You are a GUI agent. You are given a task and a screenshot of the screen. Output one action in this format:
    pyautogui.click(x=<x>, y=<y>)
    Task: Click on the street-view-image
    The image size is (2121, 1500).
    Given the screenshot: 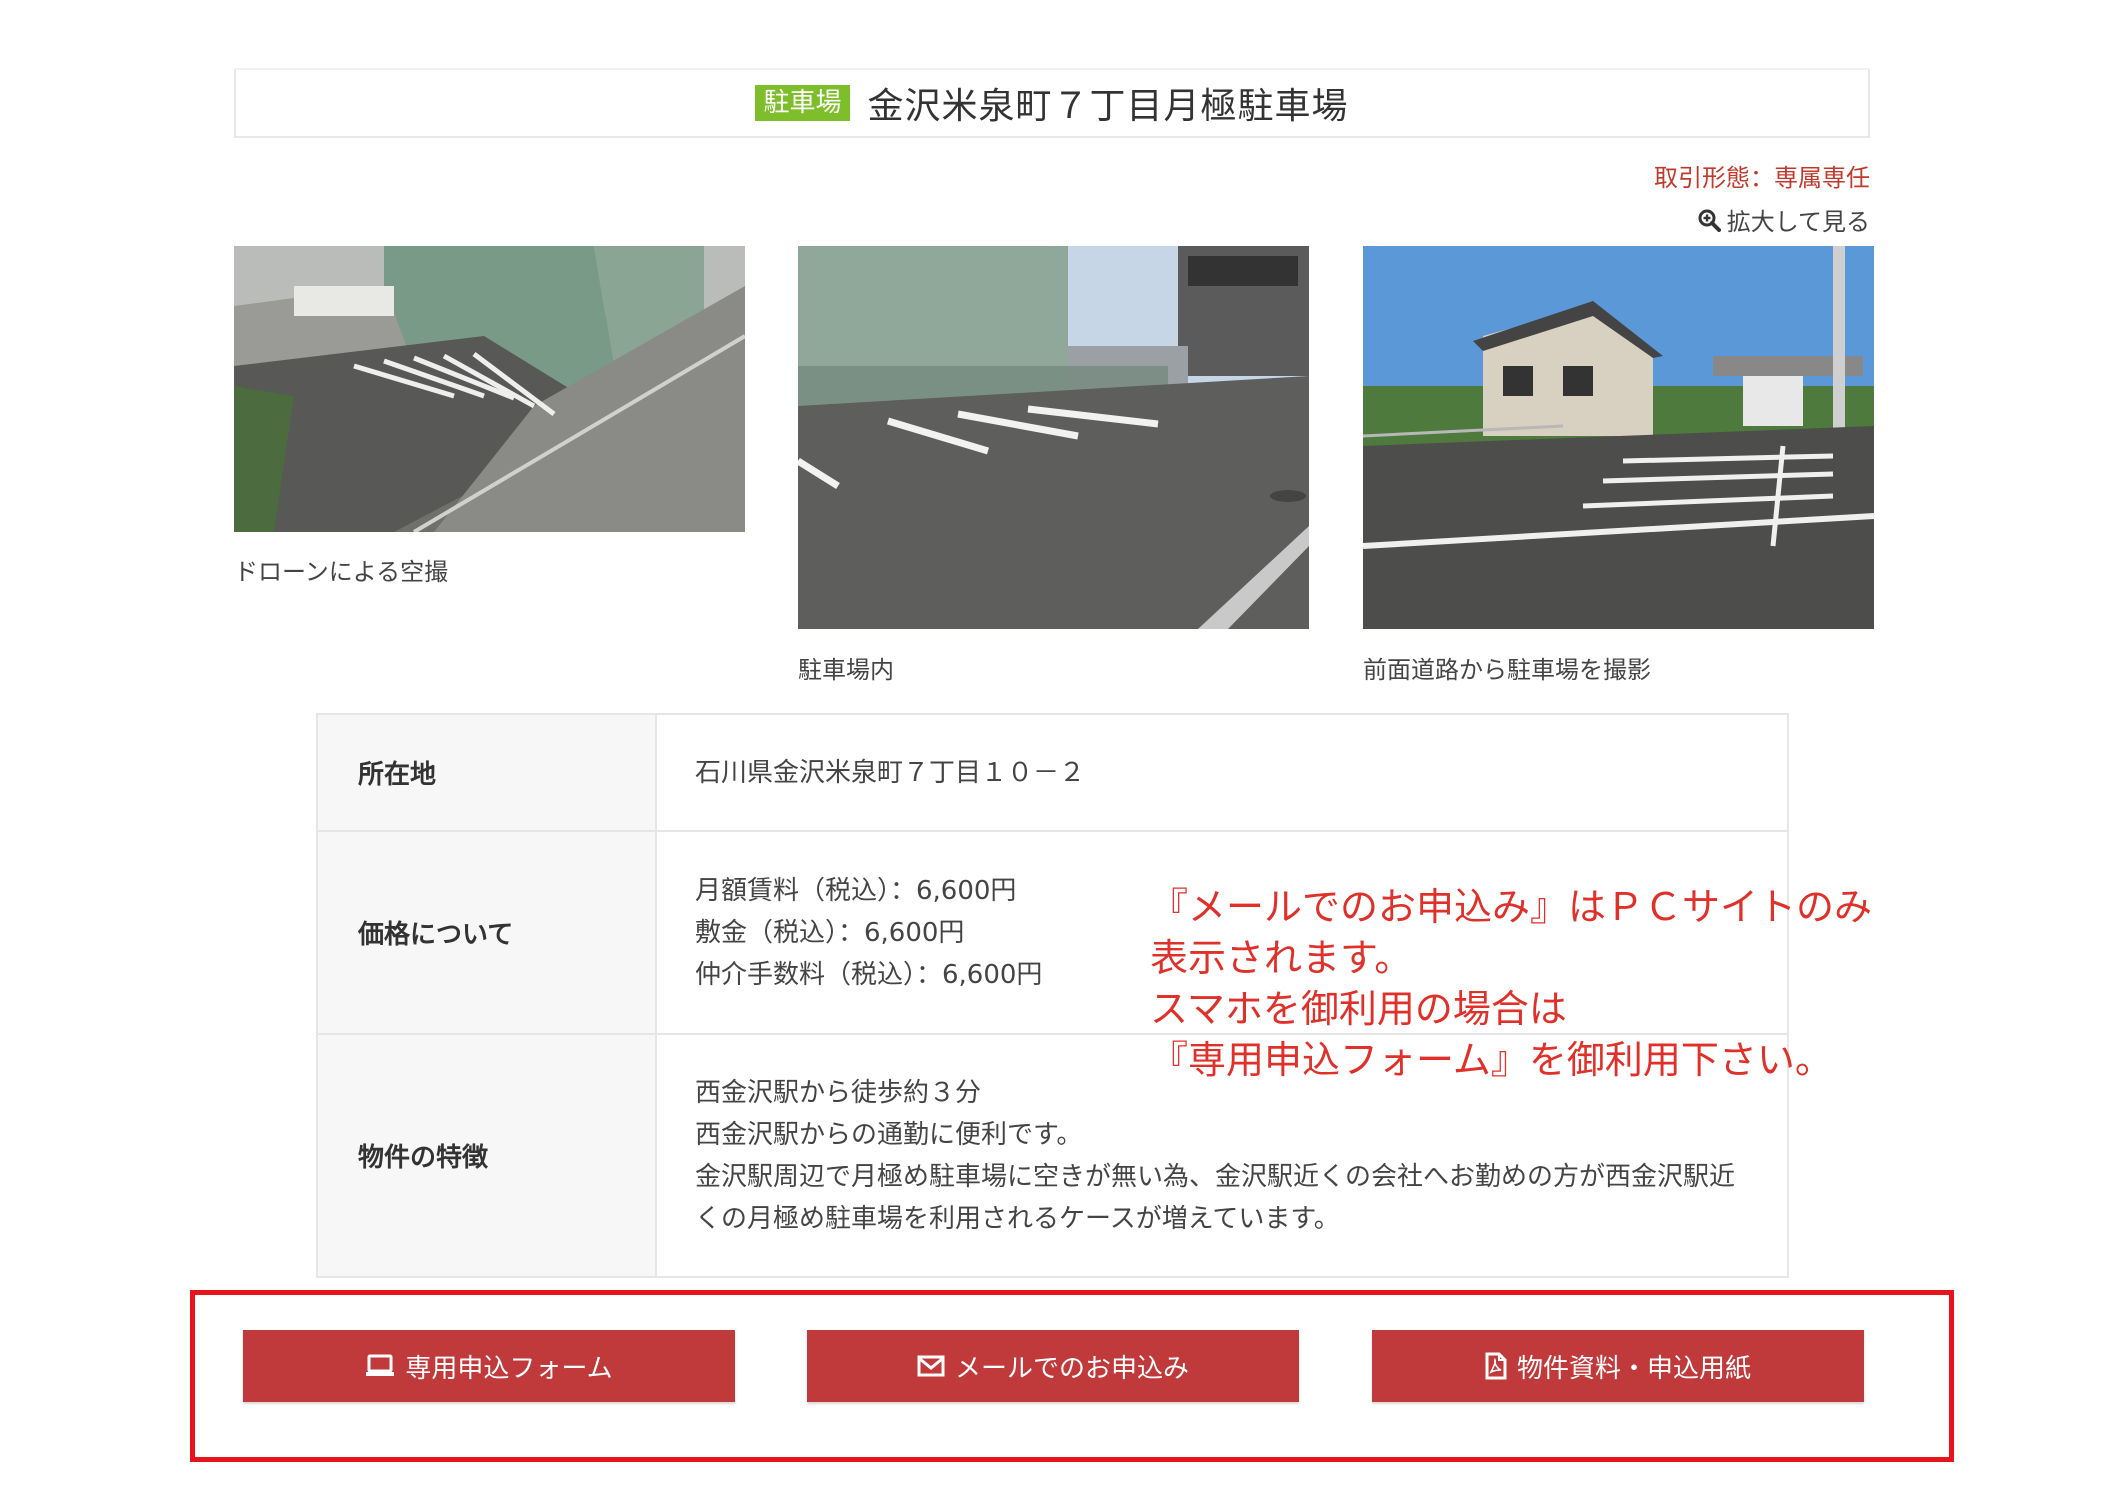 What is the action you would take?
    pyautogui.click(x=1618, y=437)
    